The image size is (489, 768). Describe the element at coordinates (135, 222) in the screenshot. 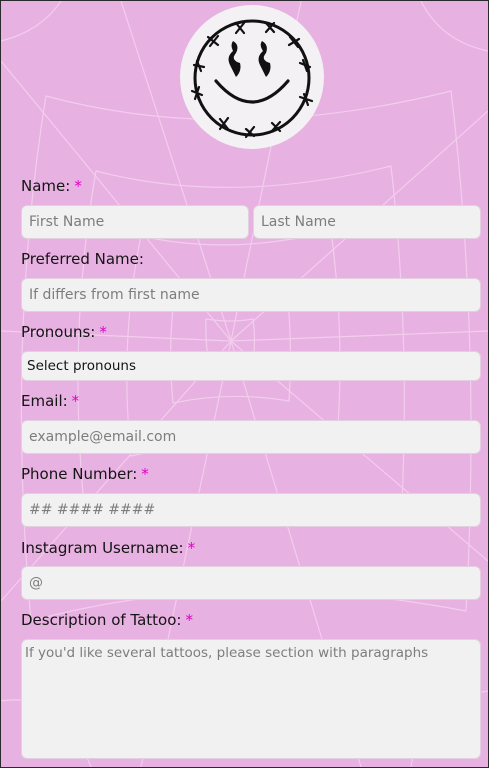

I see `first-name-input: First Name` at that location.